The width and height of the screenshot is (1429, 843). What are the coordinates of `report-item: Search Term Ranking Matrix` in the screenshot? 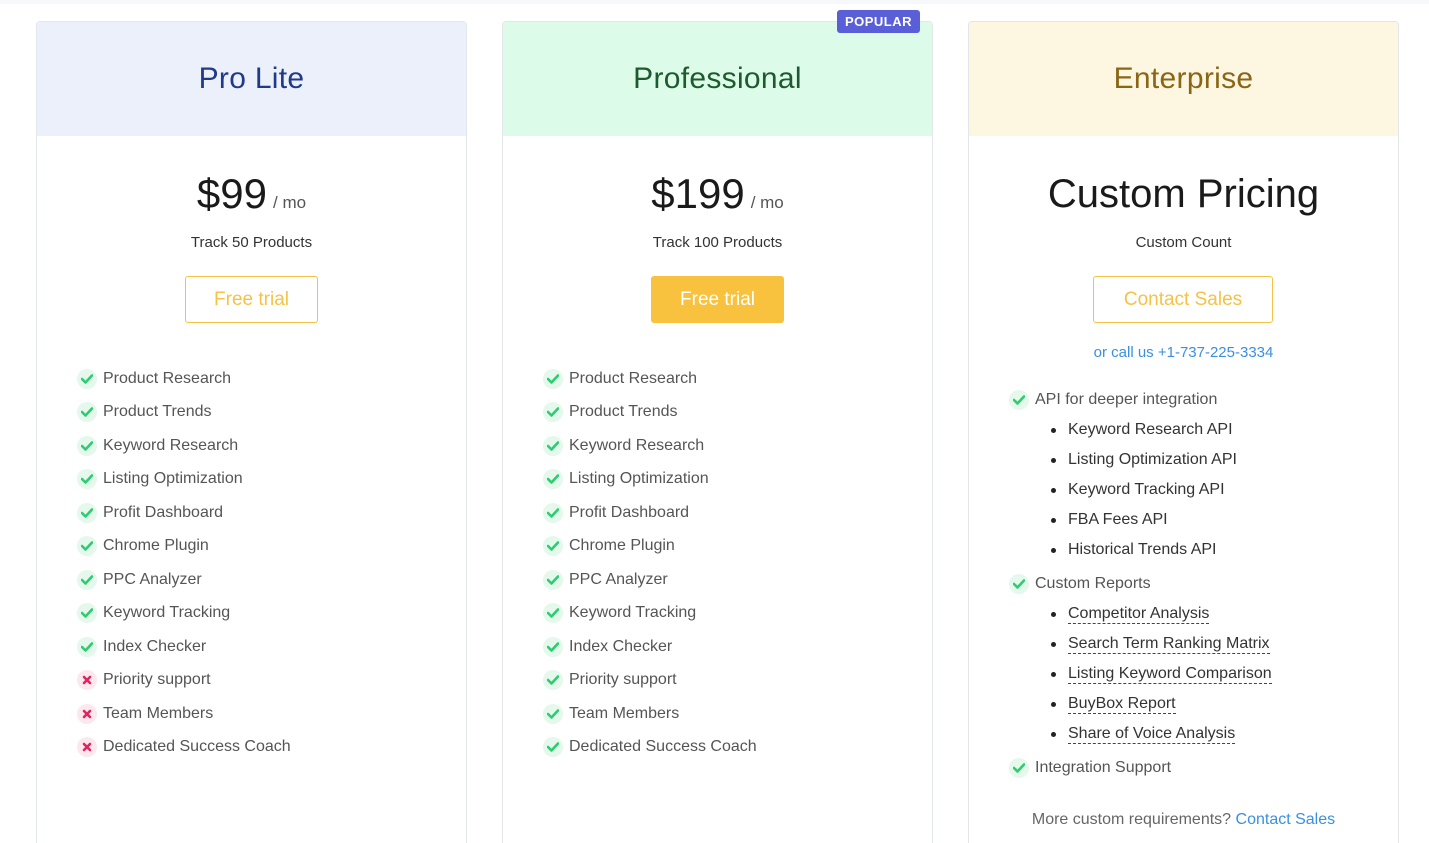 It's located at (1220, 644).